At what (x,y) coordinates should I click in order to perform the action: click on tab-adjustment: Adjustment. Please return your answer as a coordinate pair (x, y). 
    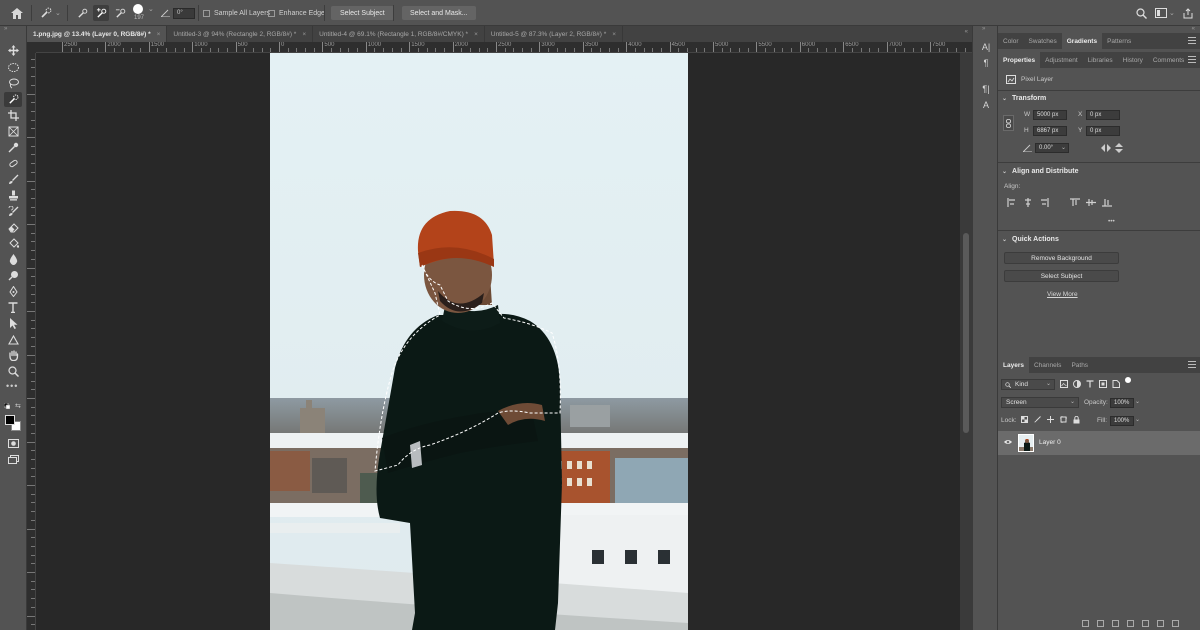
    Looking at the image, I should click on (1061, 60).